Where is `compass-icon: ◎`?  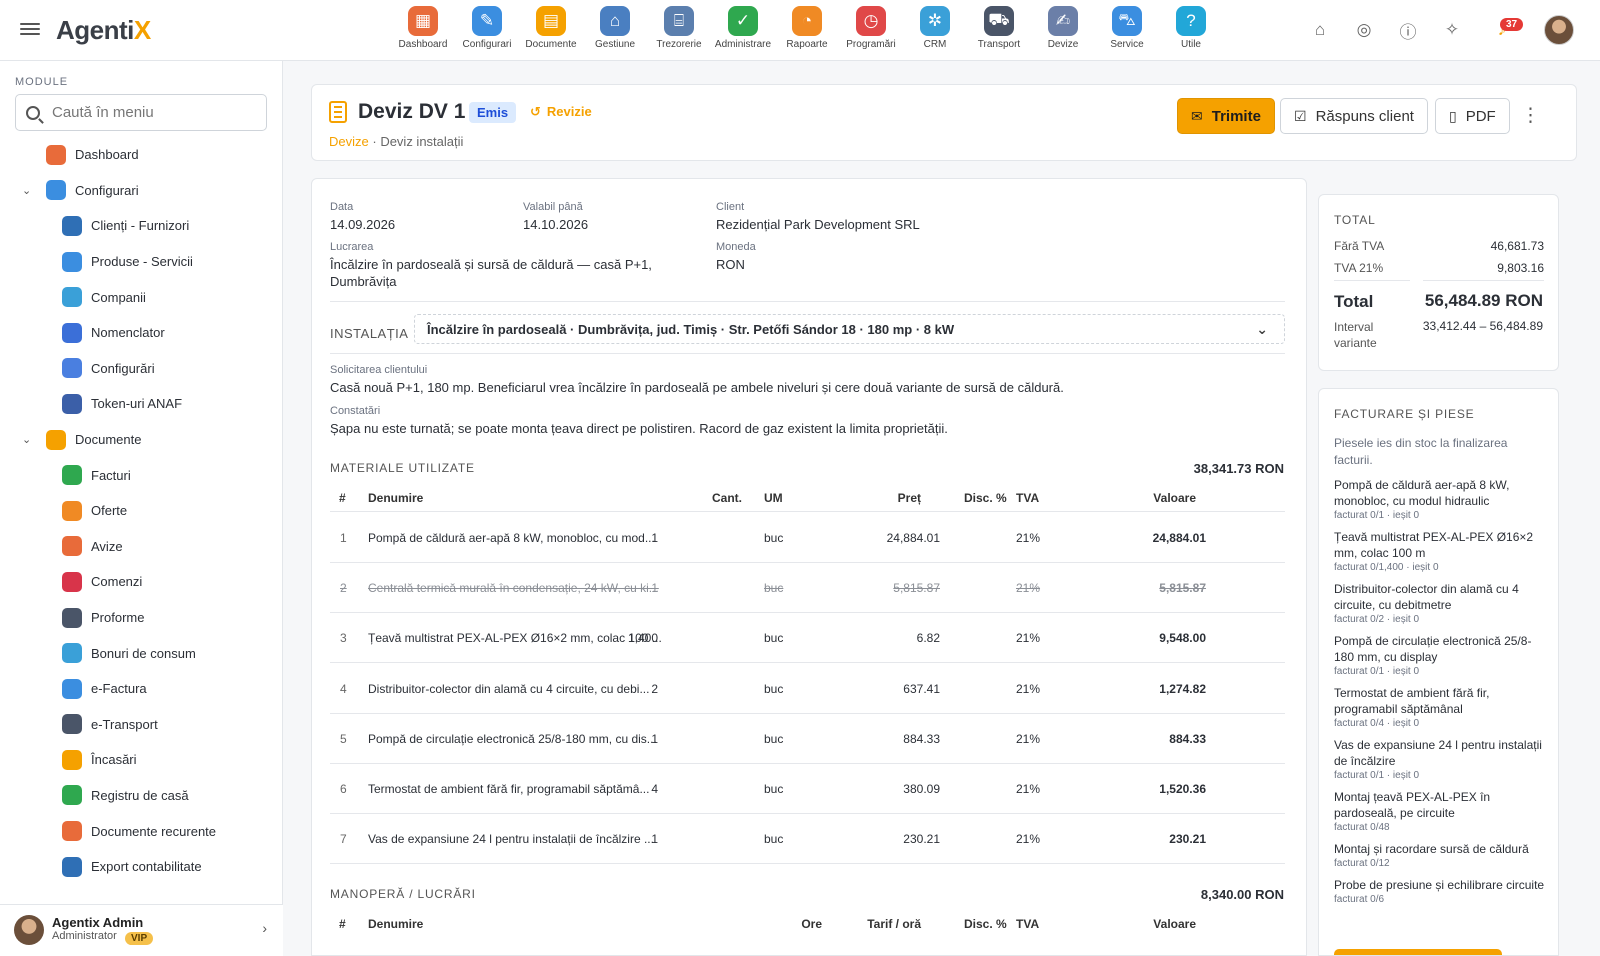
compass-icon: ◎ is located at coordinates (1364, 30).